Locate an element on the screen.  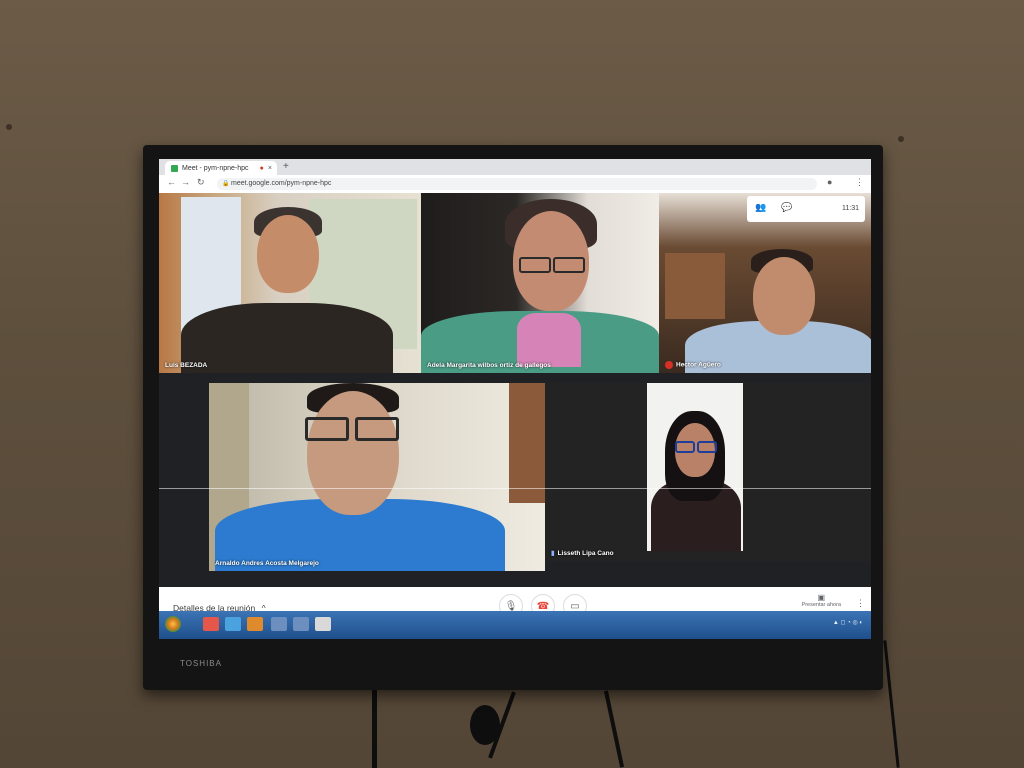
participant-name-text: Hector Agüero is located at coordinates (698, 365).